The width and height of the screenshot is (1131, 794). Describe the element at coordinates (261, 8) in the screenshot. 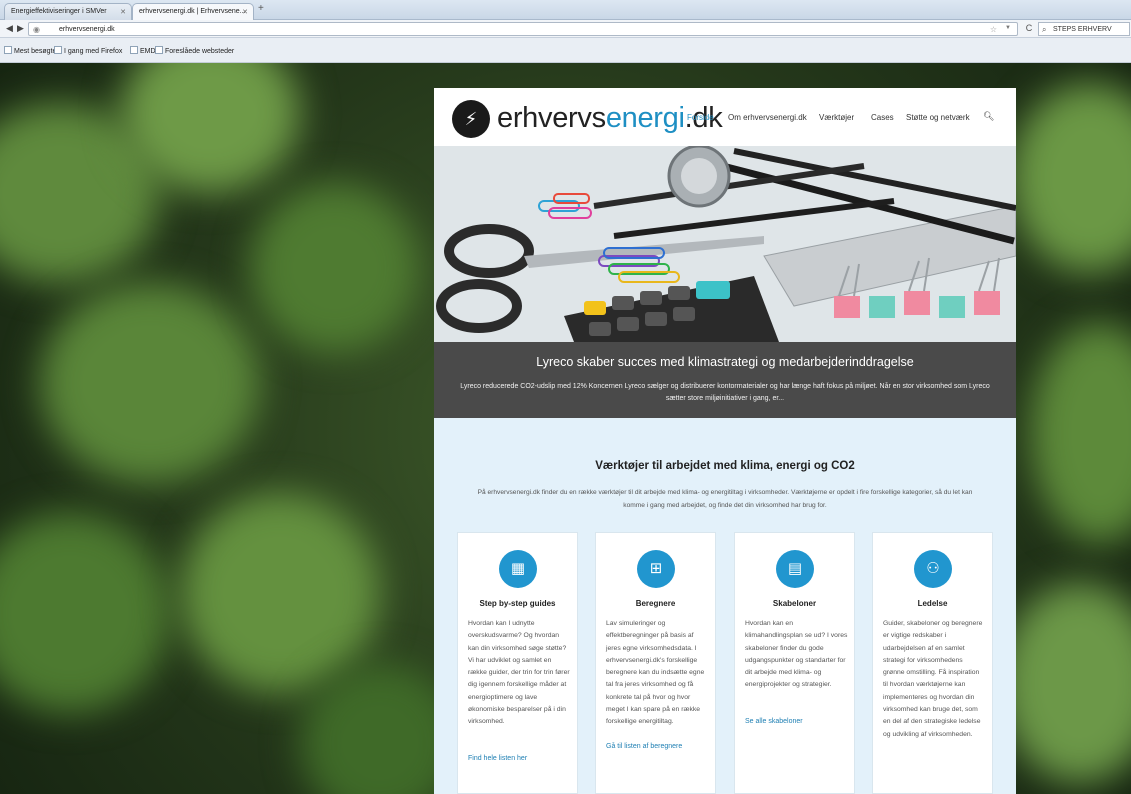

I see `new-tab-button: +` at that location.